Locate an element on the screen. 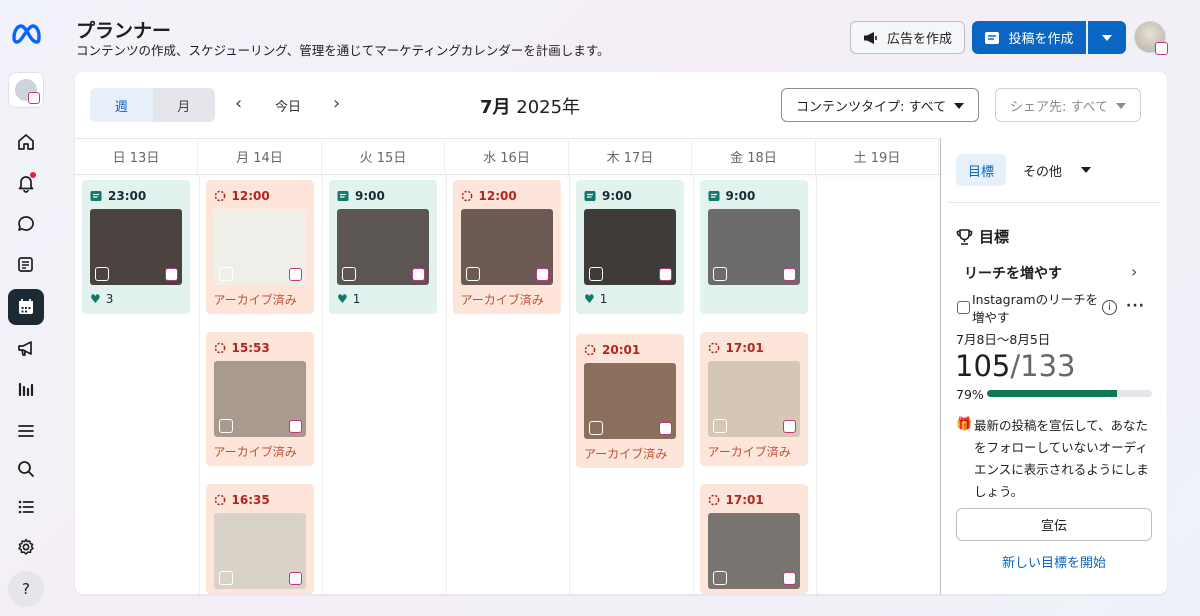 This screenshot has height=616, width=1200. goal-current: 105 is located at coordinates (983, 366).